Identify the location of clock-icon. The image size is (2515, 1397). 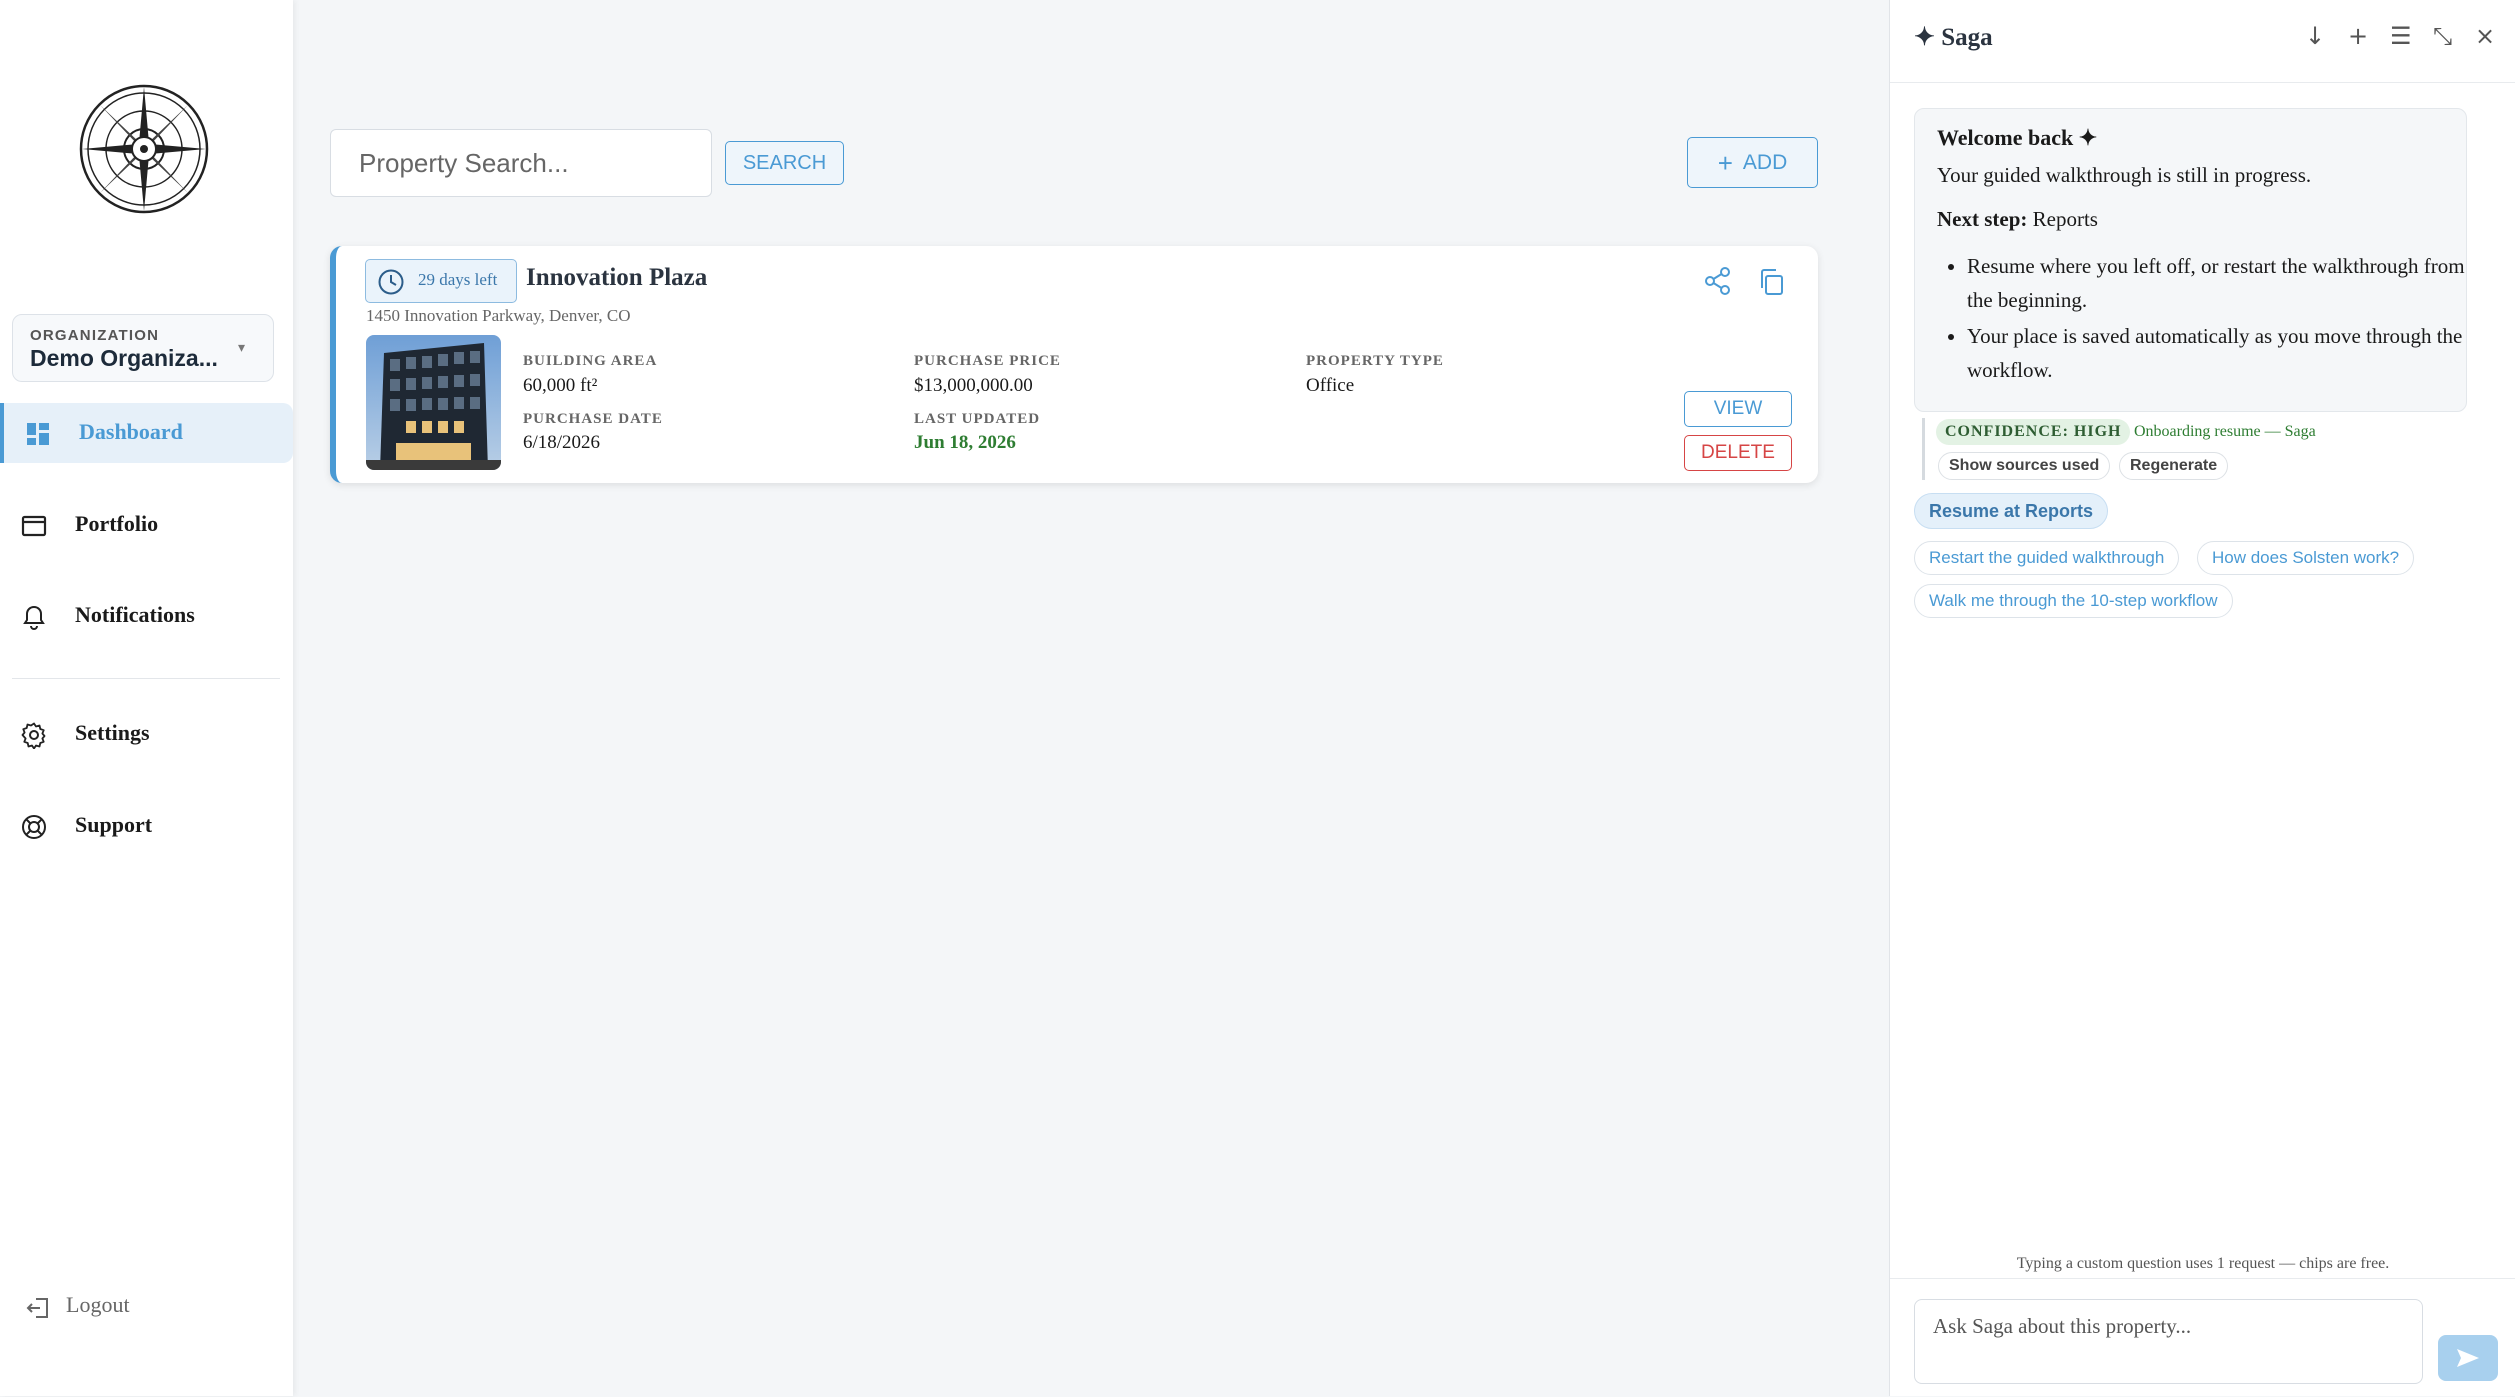
(391, 282).